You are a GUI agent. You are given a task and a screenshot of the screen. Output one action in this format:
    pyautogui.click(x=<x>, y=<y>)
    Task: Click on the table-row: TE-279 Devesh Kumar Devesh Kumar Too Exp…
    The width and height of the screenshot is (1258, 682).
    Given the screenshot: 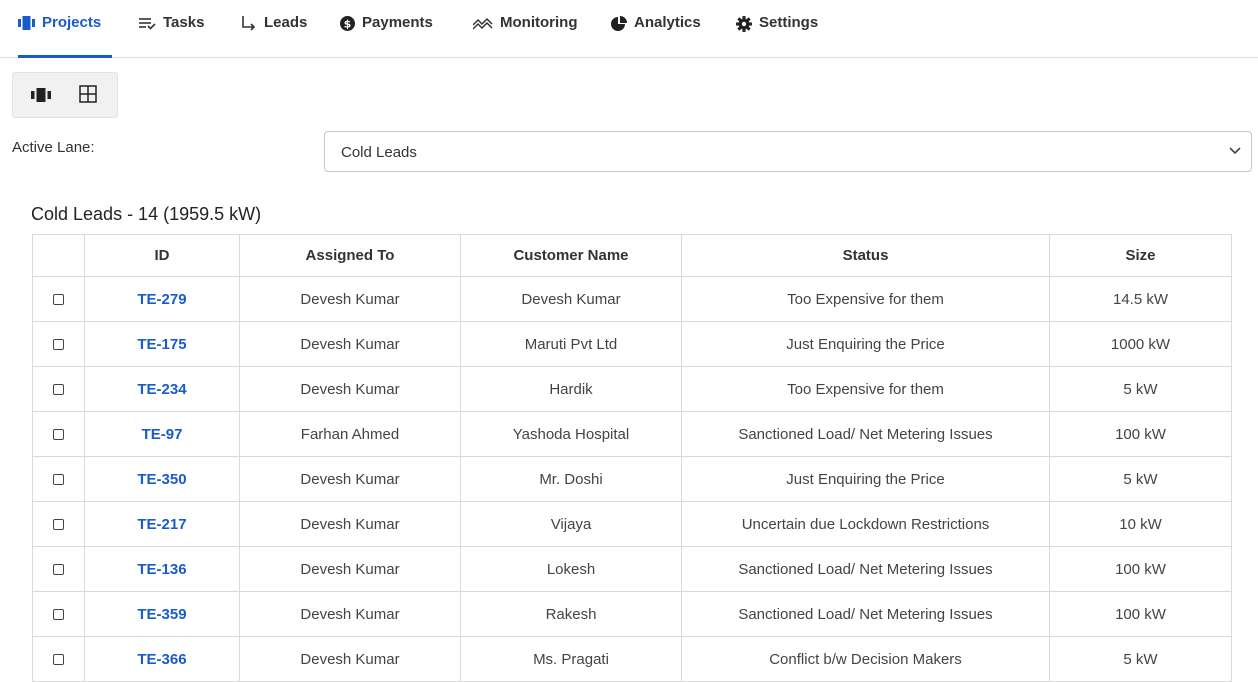 What is the action you would take?
    pyautogui.click(x=632, y=299)
    